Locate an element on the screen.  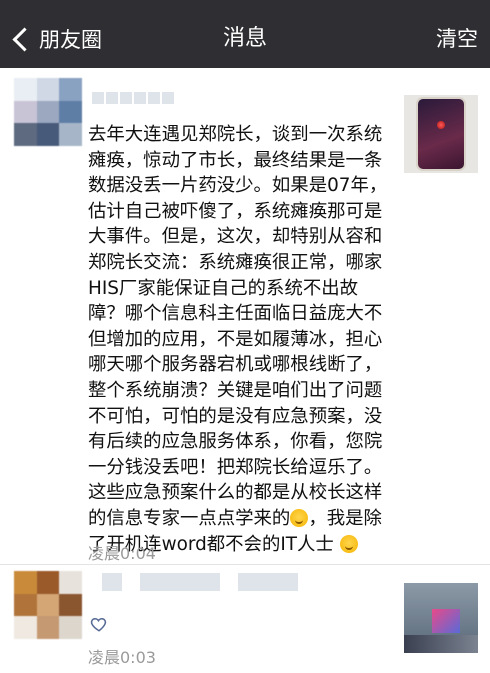
navigation-bar: 朋友圈 消息 清空 is located at coordinates (245, 34).